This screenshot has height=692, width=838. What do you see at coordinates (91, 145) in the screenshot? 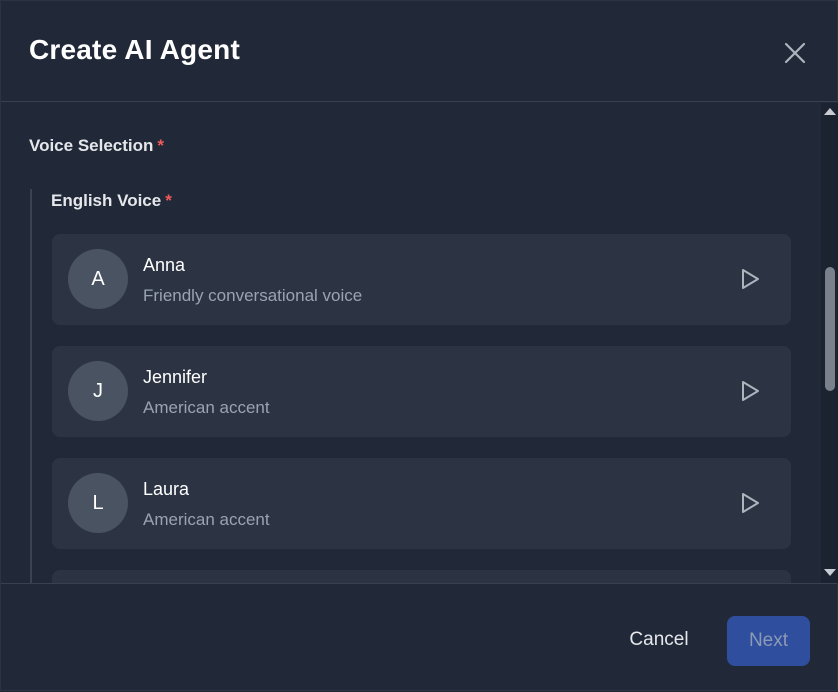
I see `voice-selection-text: Voice Selection` at bounding box center [91, 145].